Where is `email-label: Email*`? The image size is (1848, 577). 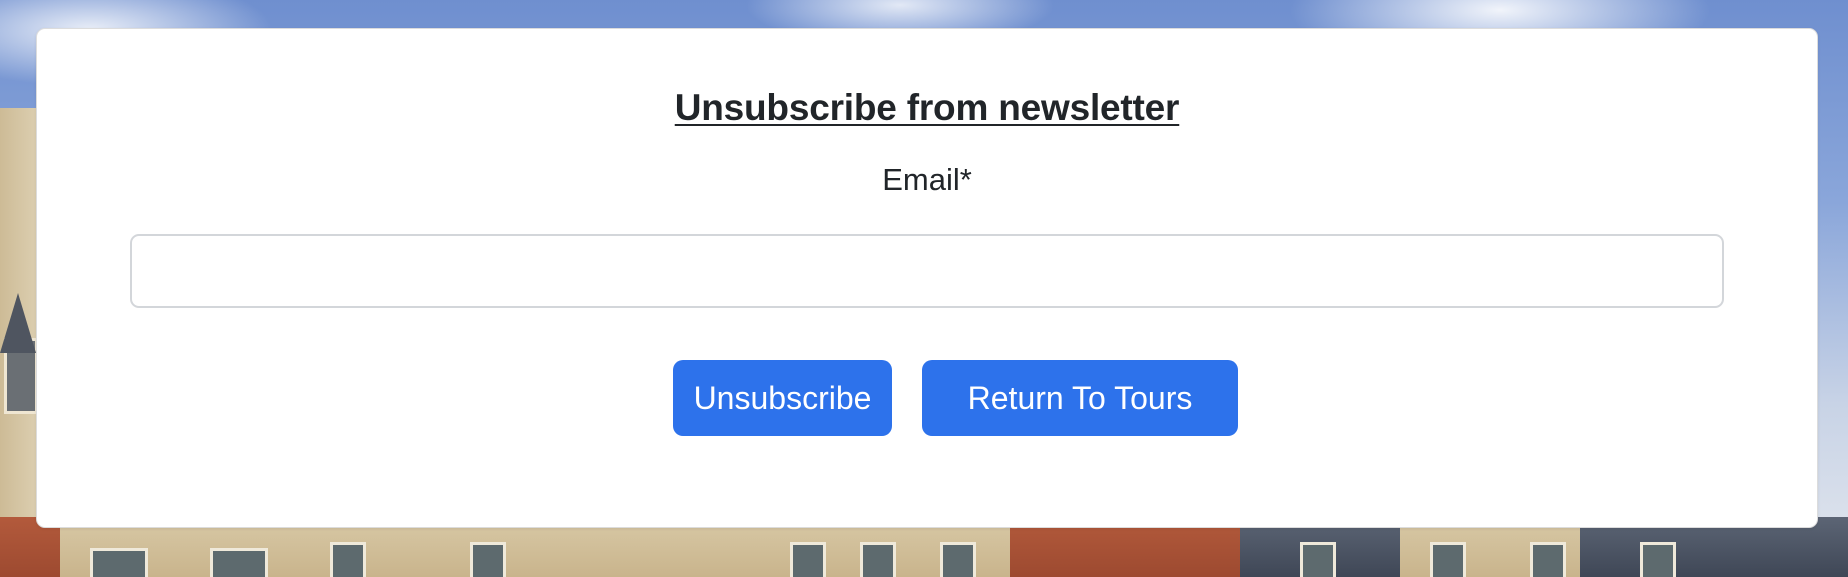
email-label: Email* is located at coordinates (927, 179).